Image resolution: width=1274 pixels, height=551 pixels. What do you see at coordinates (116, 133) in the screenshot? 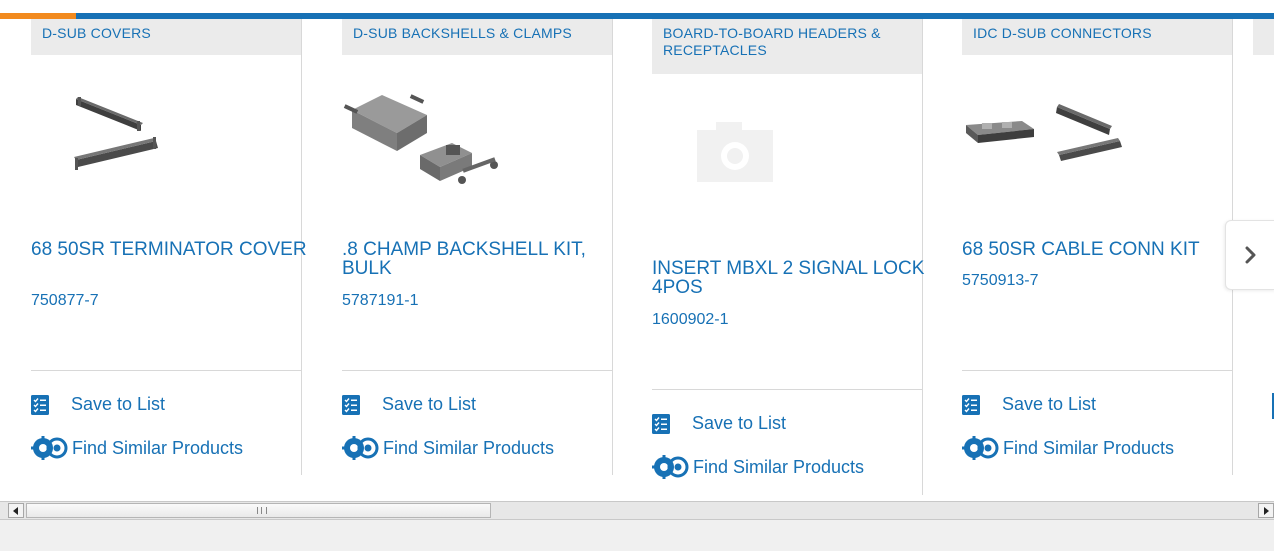
I see `connector-pair-image` at bounding box center [116, 133].